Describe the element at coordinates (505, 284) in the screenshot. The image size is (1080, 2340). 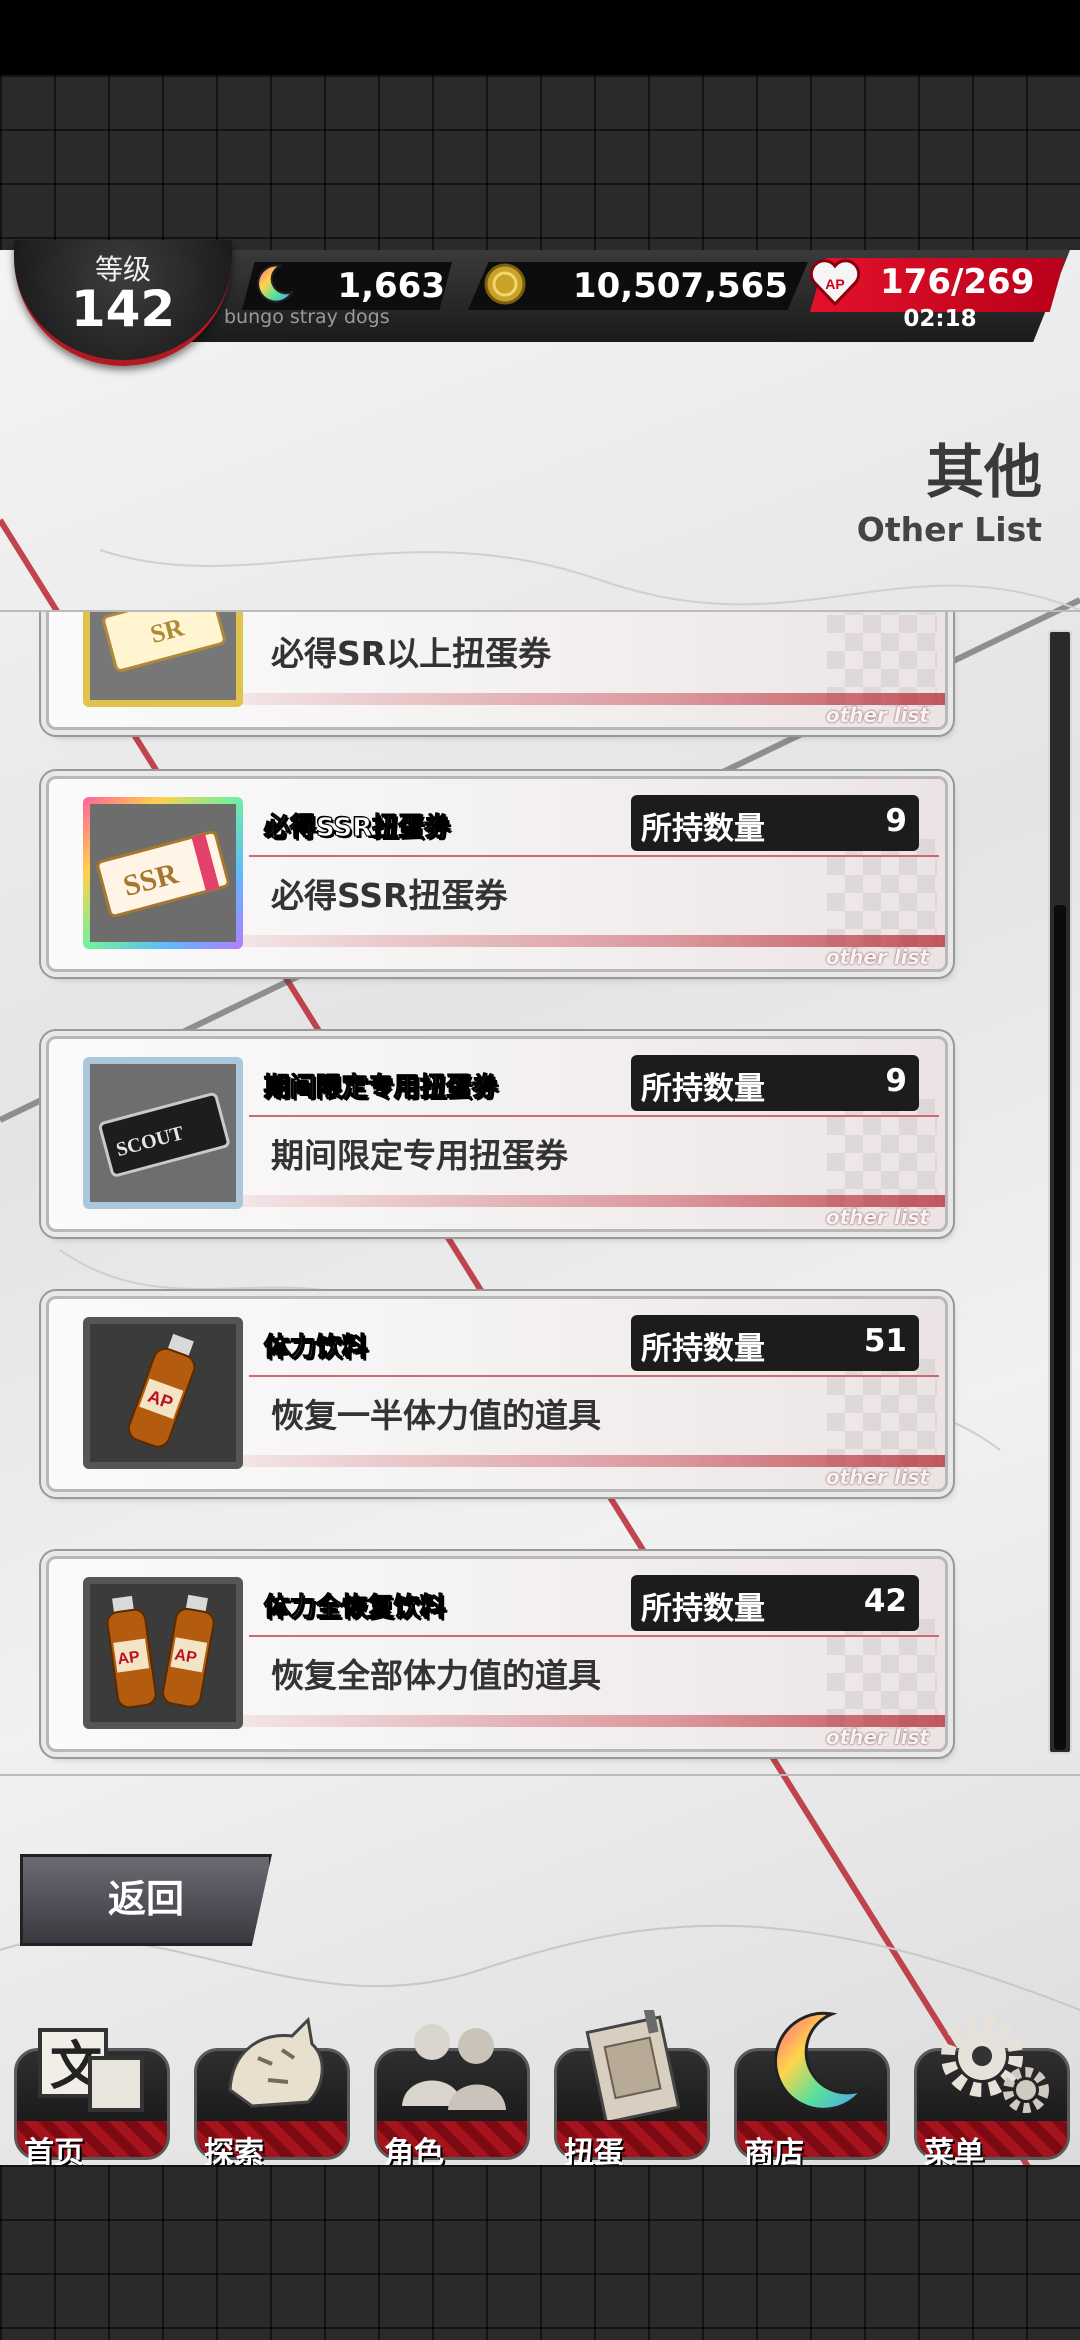
I see `coin-icon` at that location.